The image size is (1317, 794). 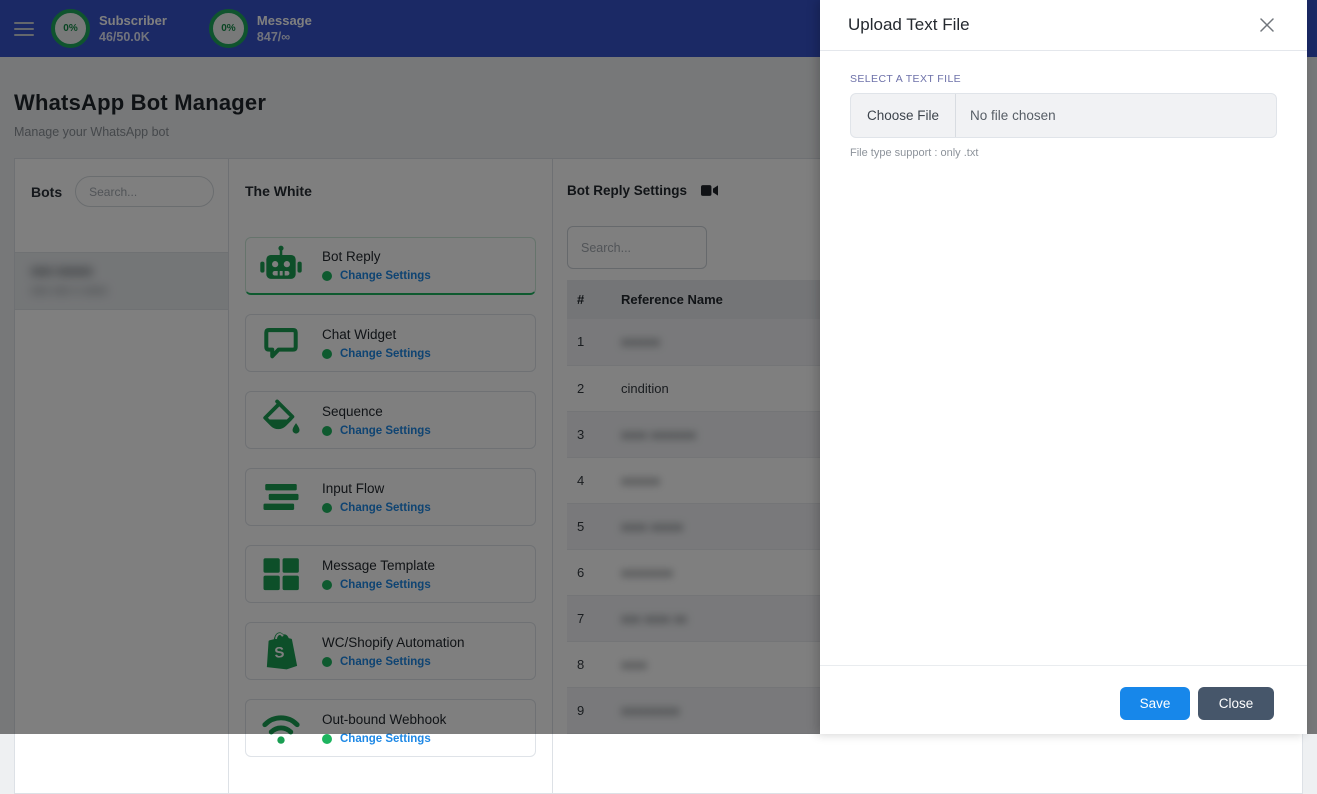 I want to click on choose-file-button: Choose File, so click(x=903, y=115).